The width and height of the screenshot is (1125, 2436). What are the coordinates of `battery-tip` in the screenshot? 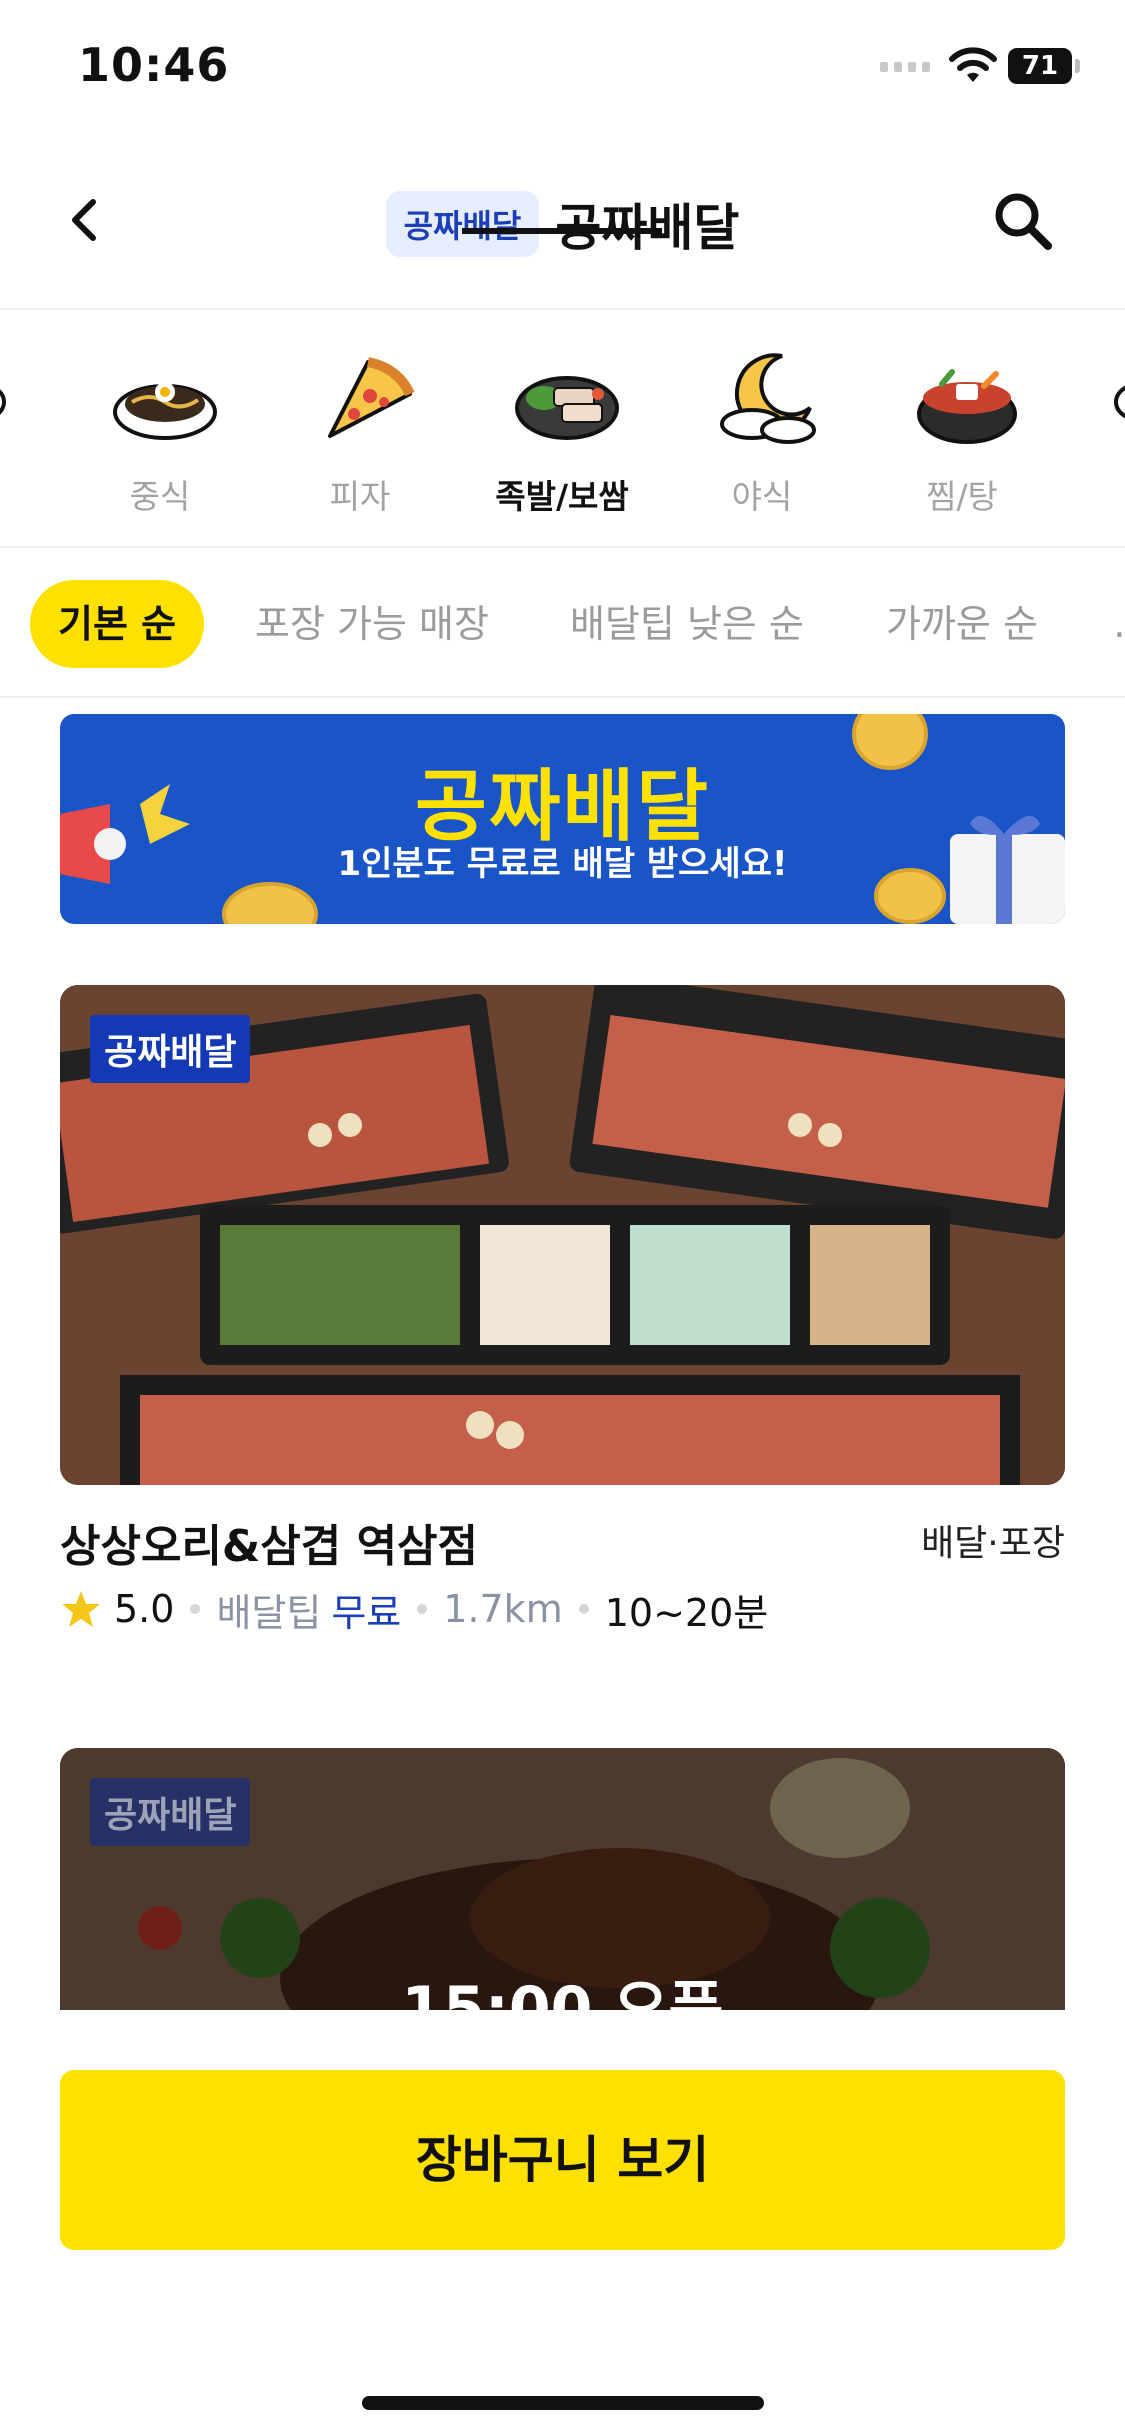 It's located at (1077, 66).